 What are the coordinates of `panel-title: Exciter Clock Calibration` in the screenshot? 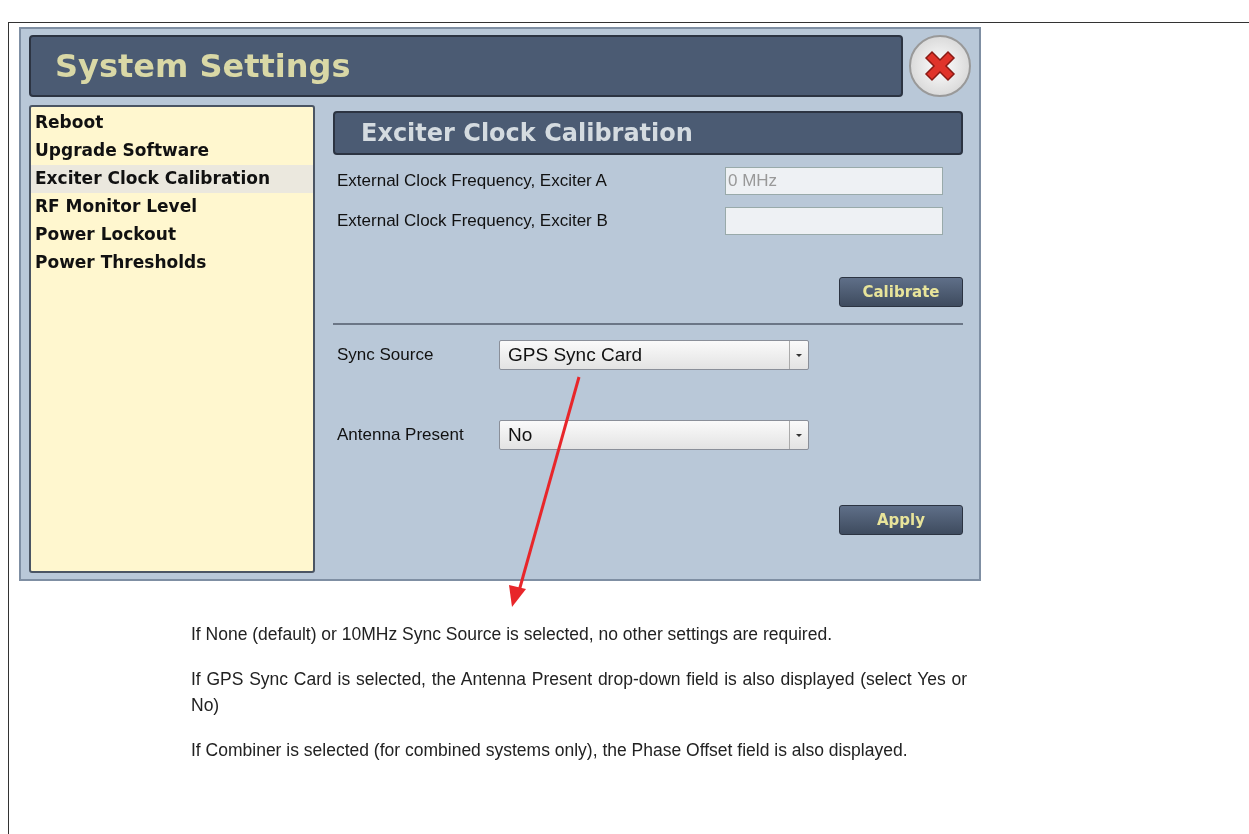 It's located at (527, 133).